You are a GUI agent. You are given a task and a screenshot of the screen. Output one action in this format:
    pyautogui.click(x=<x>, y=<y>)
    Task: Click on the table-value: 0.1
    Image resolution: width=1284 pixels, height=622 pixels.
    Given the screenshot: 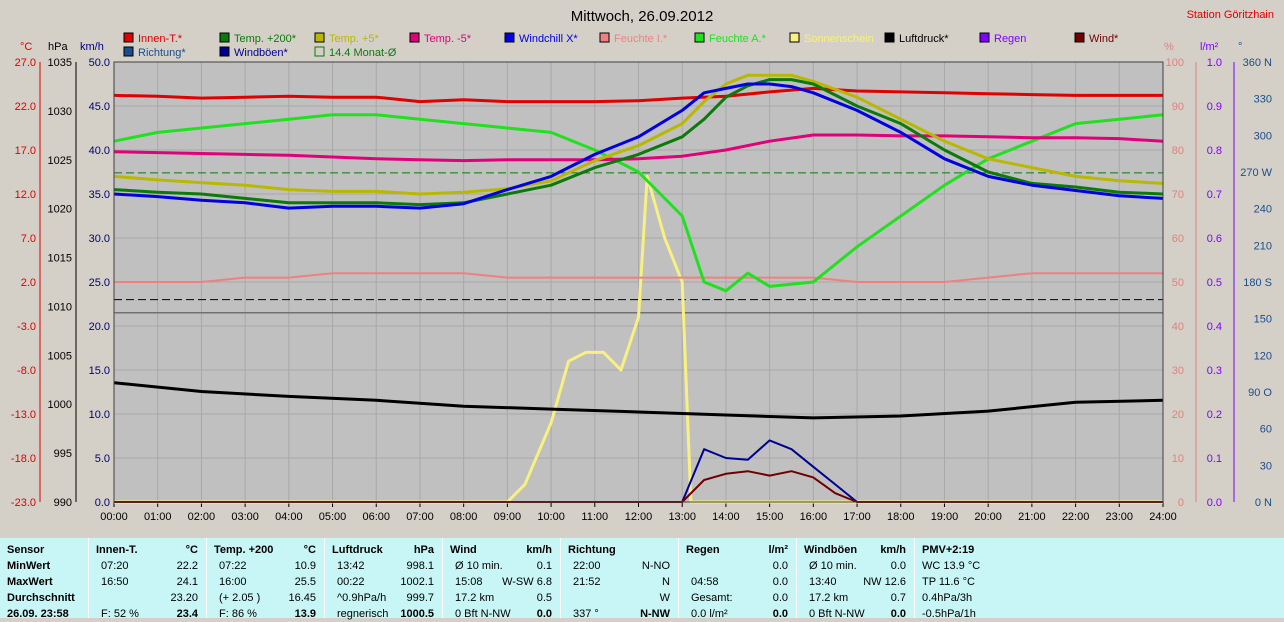 What is the action you would take?
    pyautogui.click(x=544, y=566)
    